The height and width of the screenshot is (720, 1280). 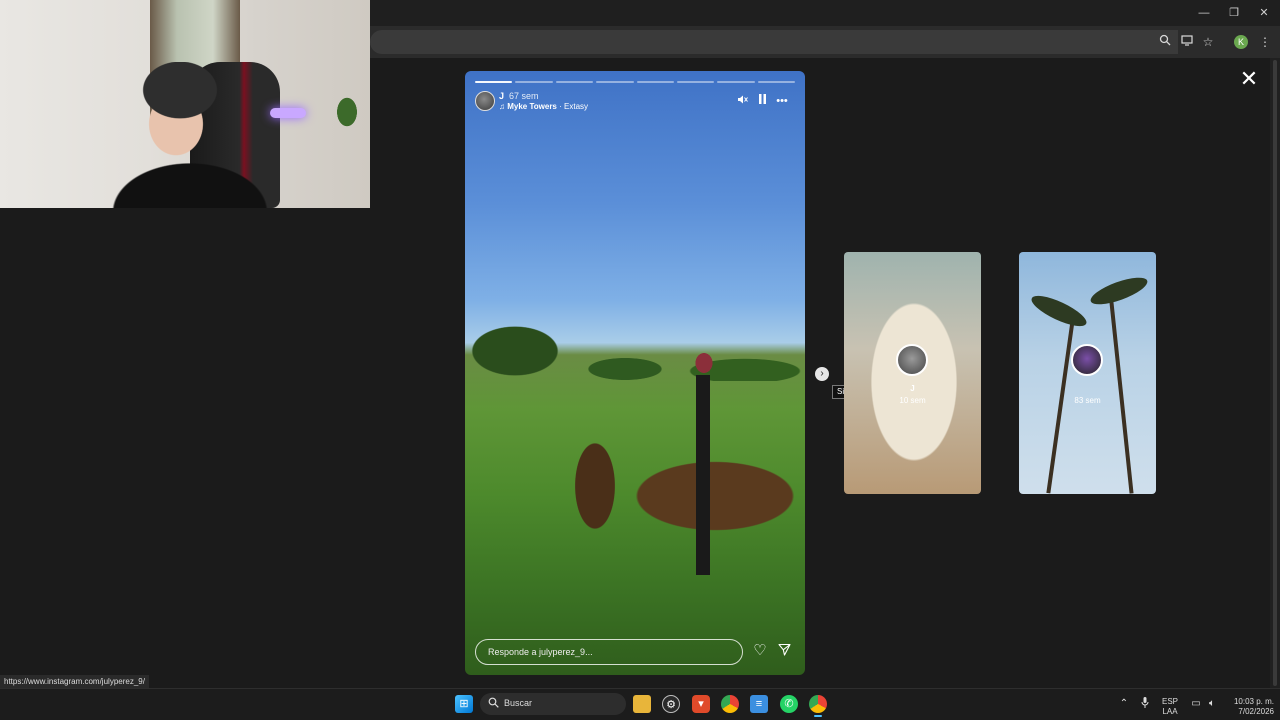 I want to click on story-photo-rider, so click(x=703, y=466).